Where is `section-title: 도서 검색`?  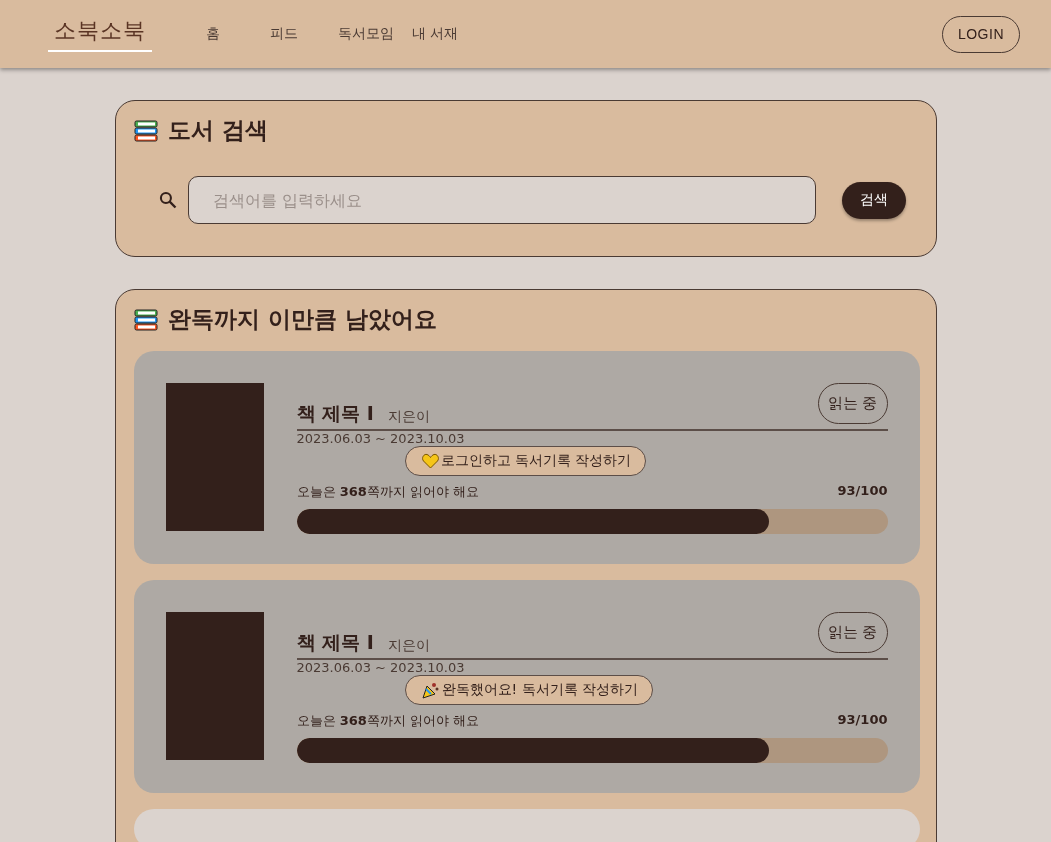
section-title: 도서 검색 is located at coordinates (217, 130).